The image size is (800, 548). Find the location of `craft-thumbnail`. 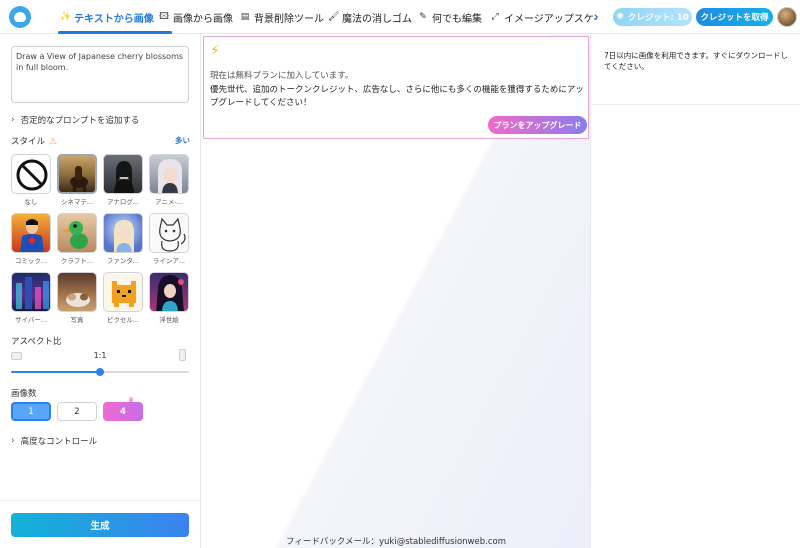

craft-thumbnail is located at coordinates (77, 233).